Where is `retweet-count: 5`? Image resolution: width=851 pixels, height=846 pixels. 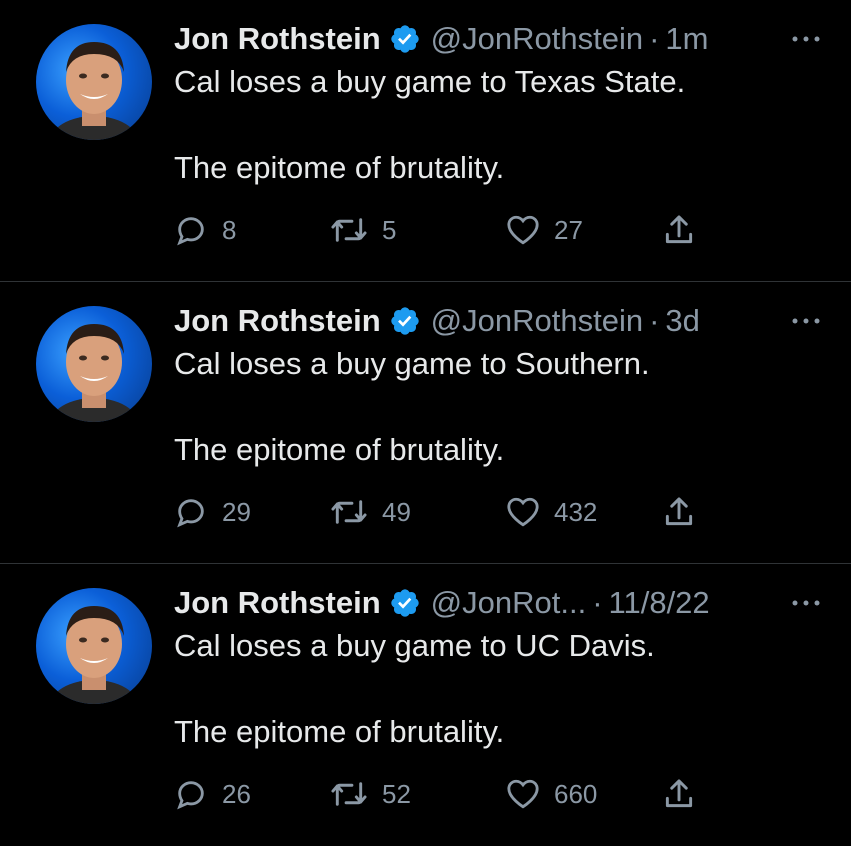
retweet-count: 5 is located at coordinates (389, 229).